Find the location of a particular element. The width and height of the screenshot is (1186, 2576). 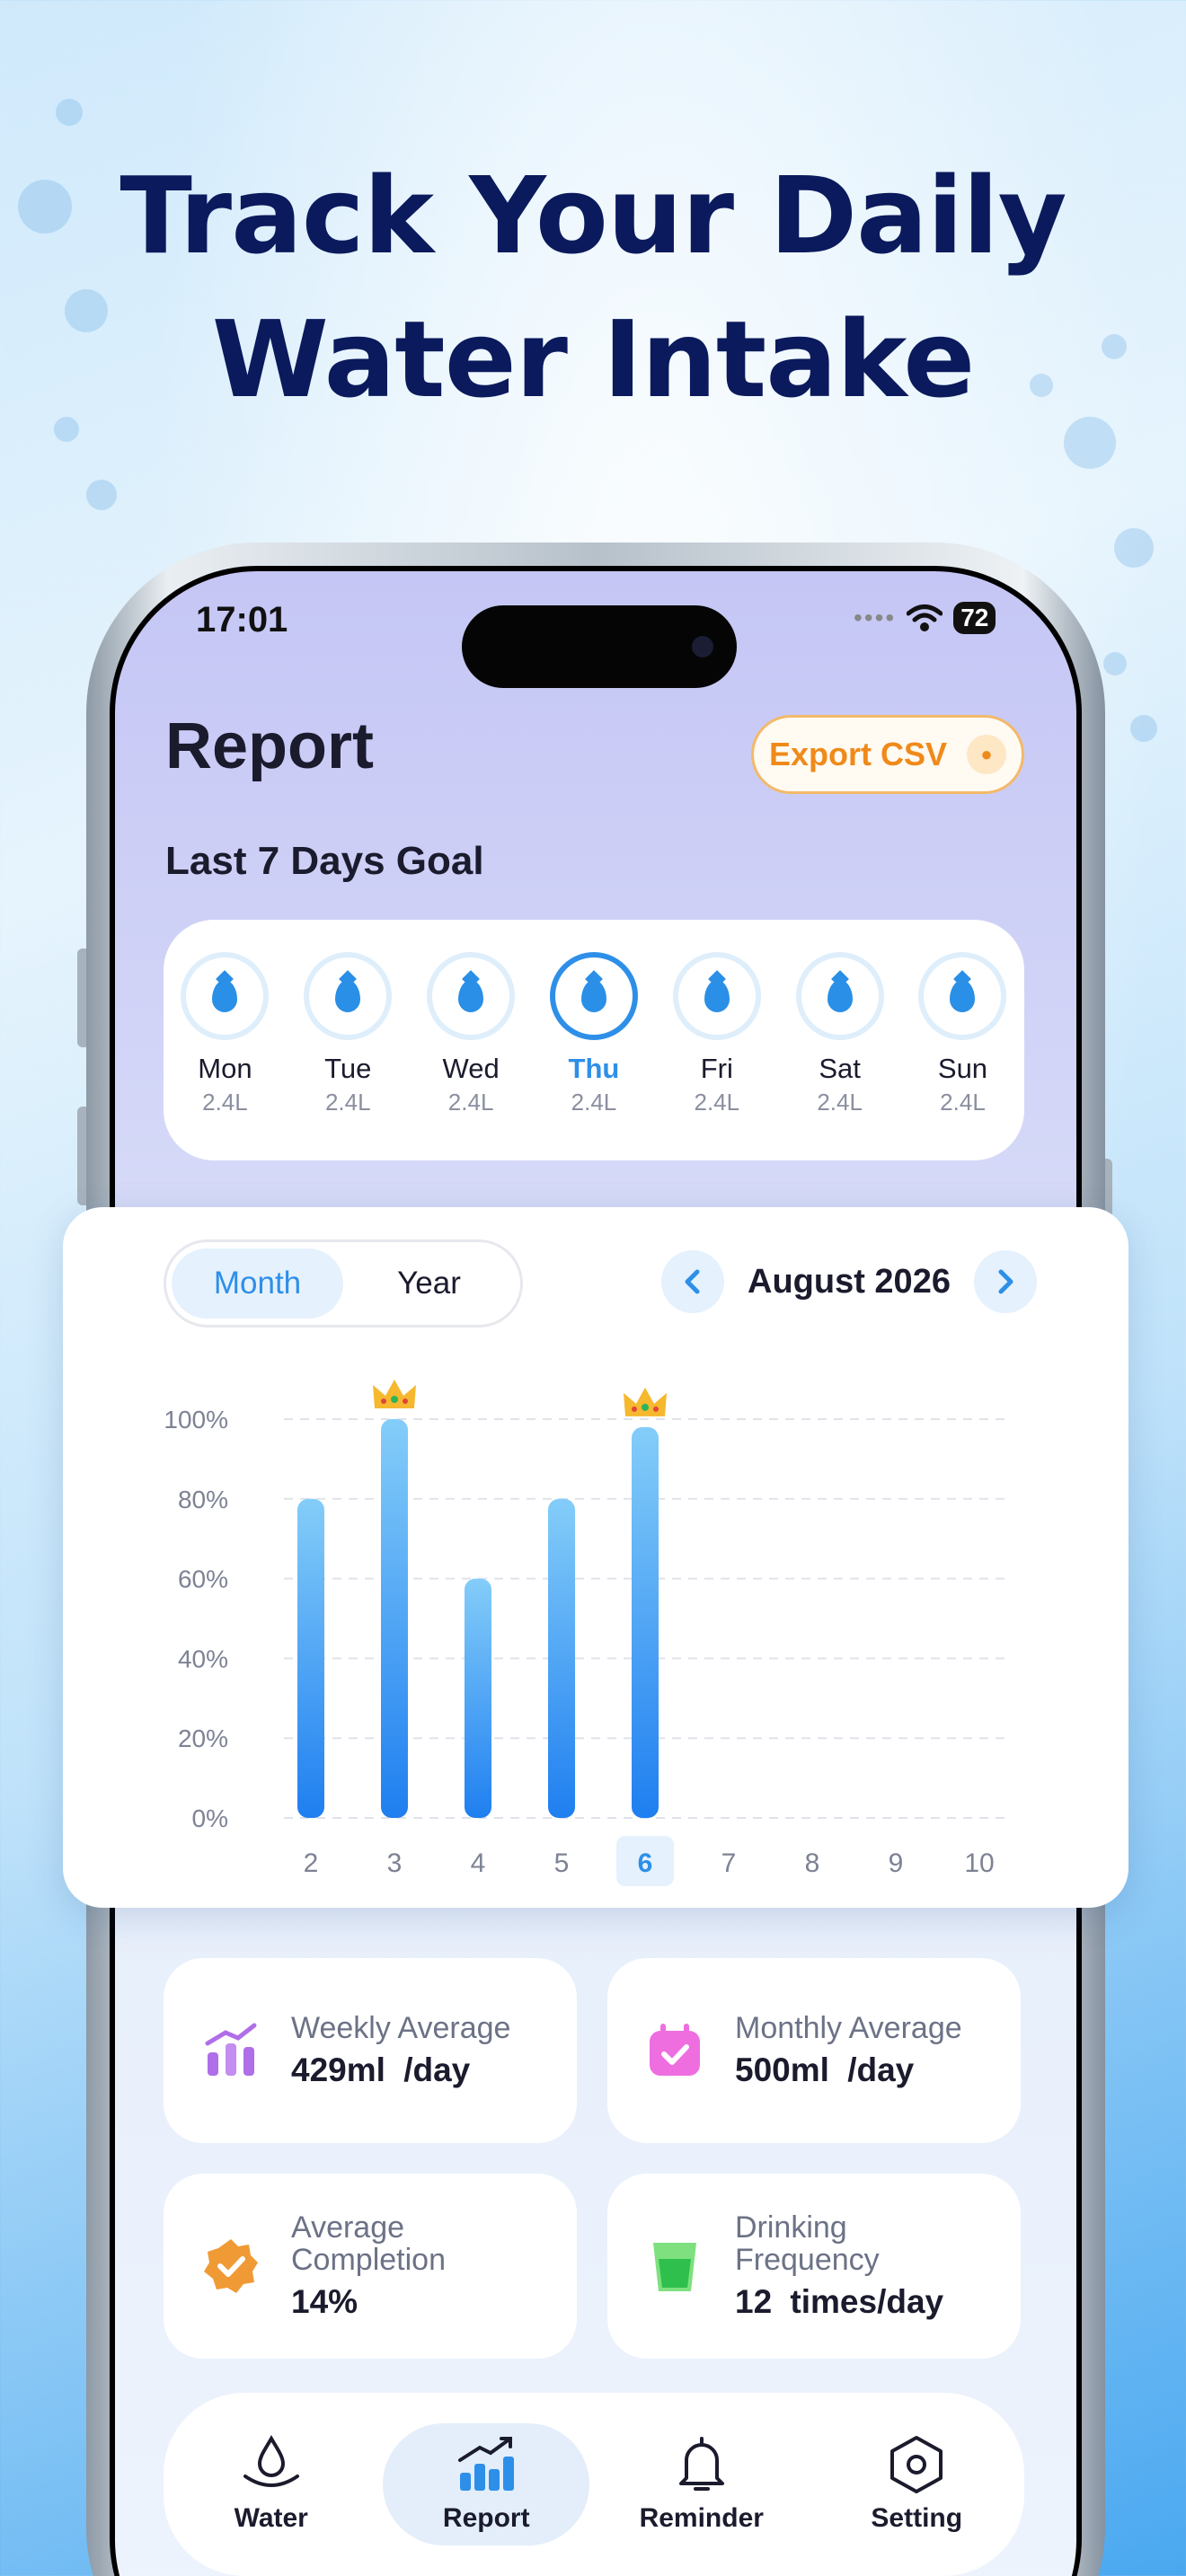

drinking-frequency-value: 12 times/day is located at coordinates (839, 2301).